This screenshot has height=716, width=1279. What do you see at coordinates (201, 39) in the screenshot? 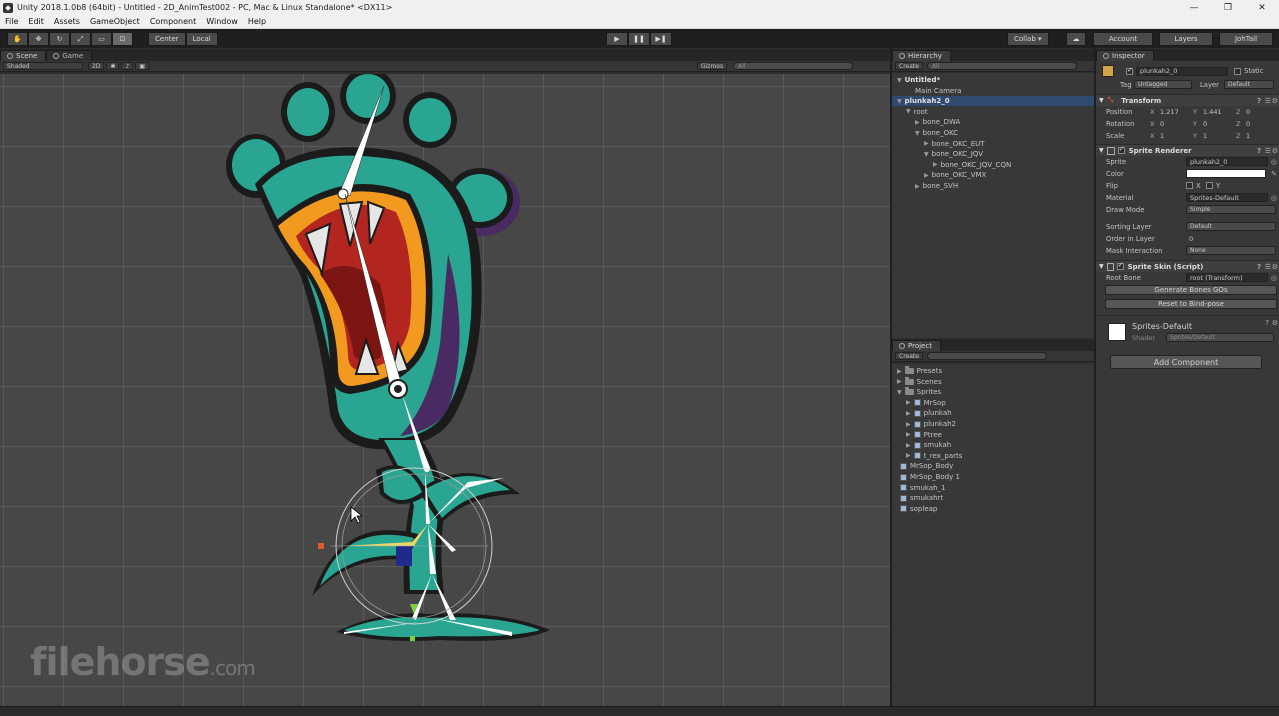
I see `pivot-local-button: Local` at bounding box center [201, 39].